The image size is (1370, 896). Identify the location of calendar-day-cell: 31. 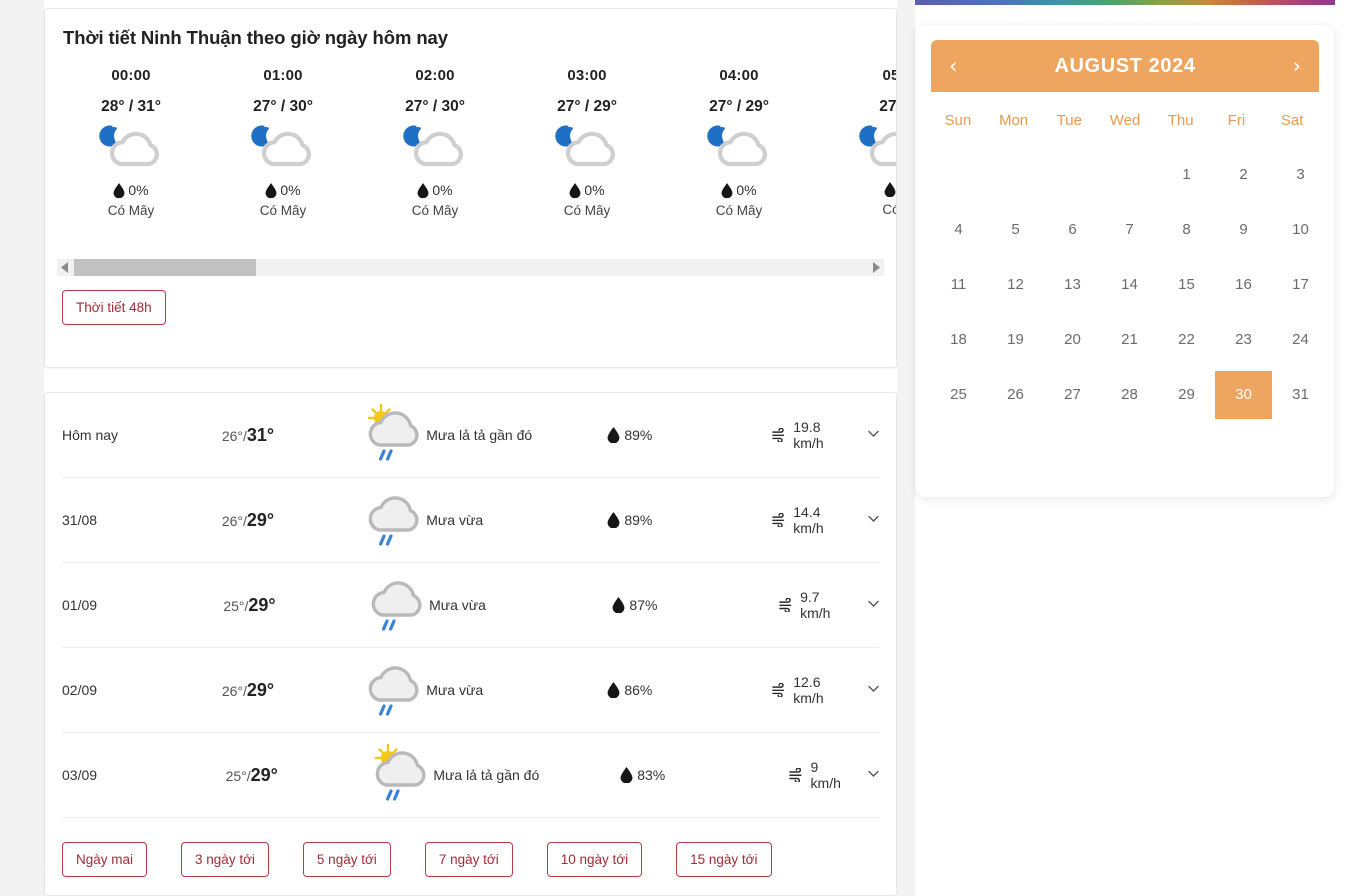
(1300, 394).